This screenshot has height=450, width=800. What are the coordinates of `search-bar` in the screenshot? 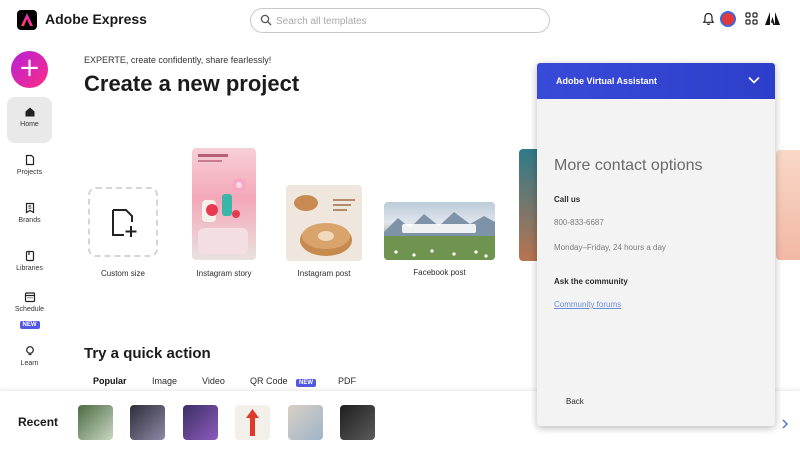 It's located at (400, 20).